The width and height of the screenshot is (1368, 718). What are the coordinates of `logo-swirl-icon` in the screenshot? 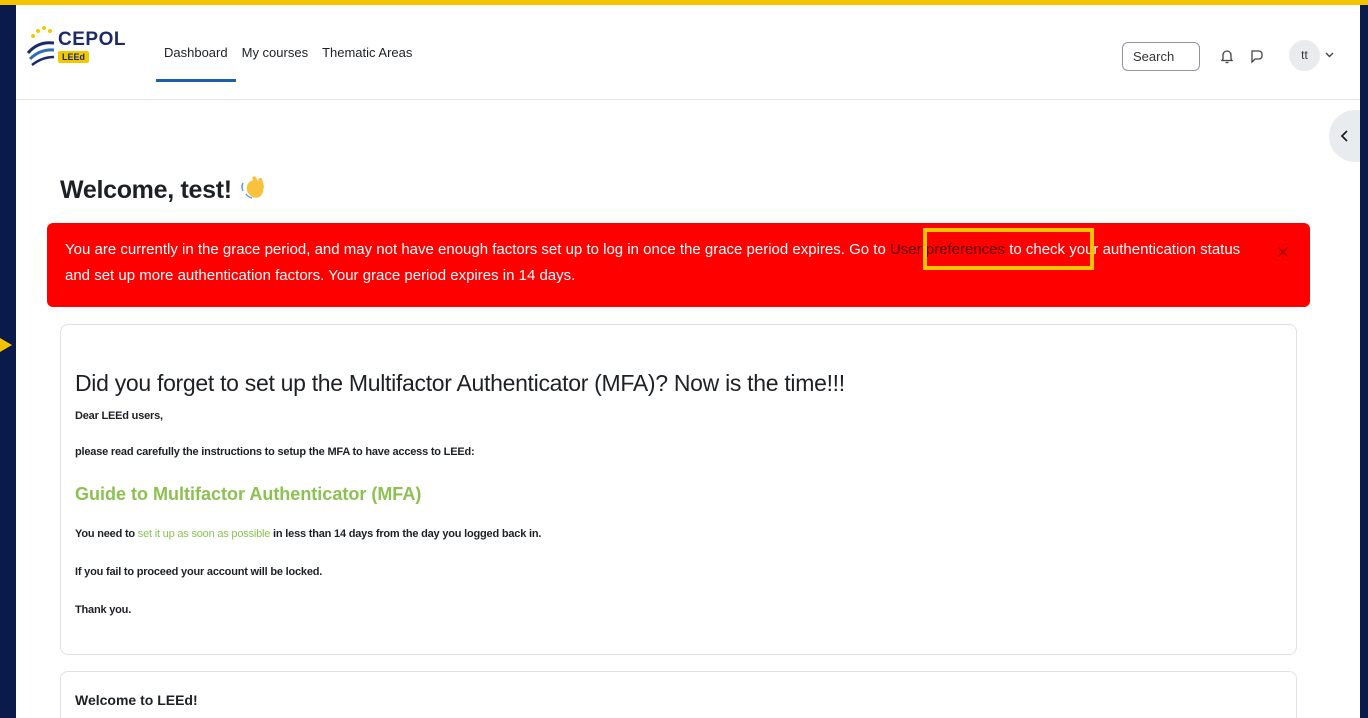 It's located at (40, 46).